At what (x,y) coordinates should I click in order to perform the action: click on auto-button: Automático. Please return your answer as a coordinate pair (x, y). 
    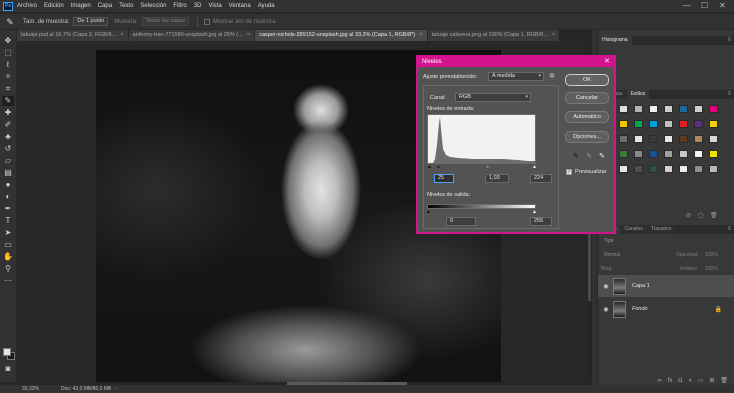
    Looking at the image, I should click on (587, 117).